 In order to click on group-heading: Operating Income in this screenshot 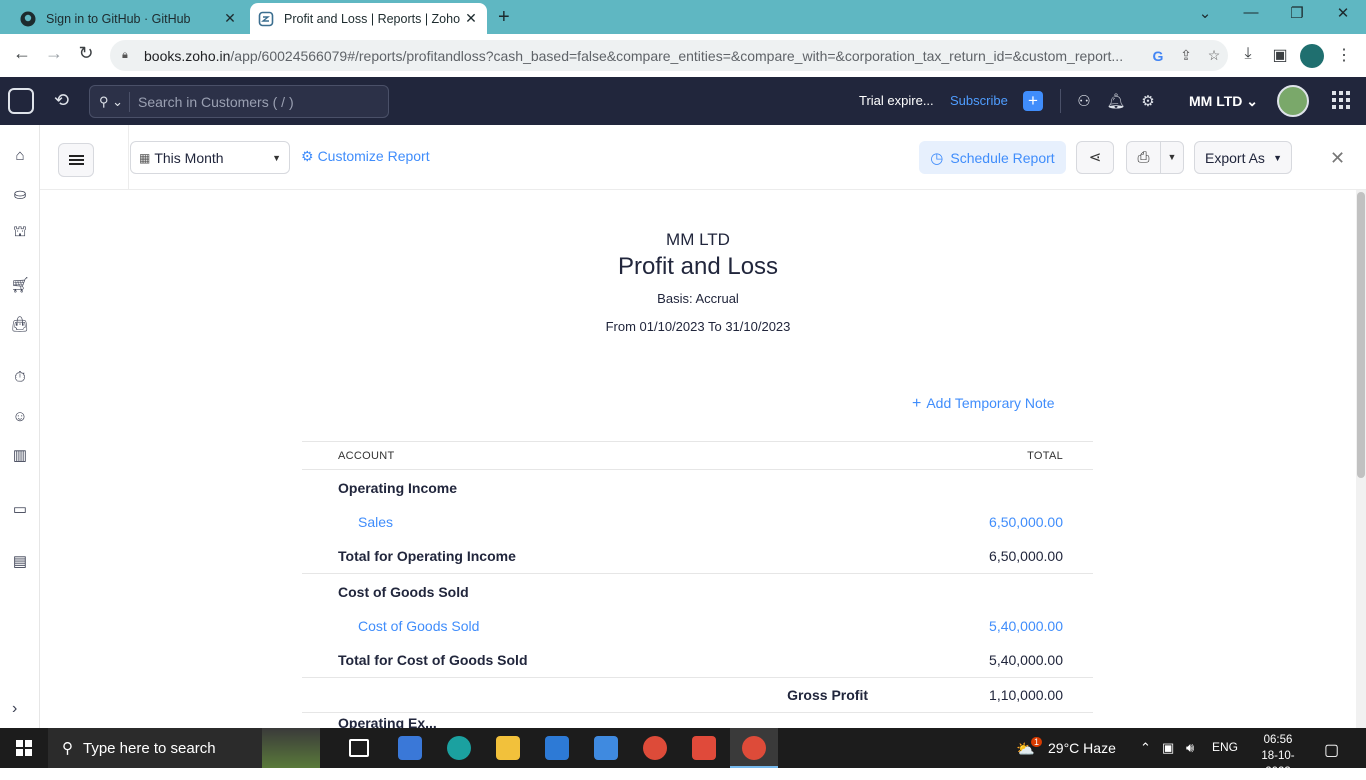, I will do `click(398, 488)`.